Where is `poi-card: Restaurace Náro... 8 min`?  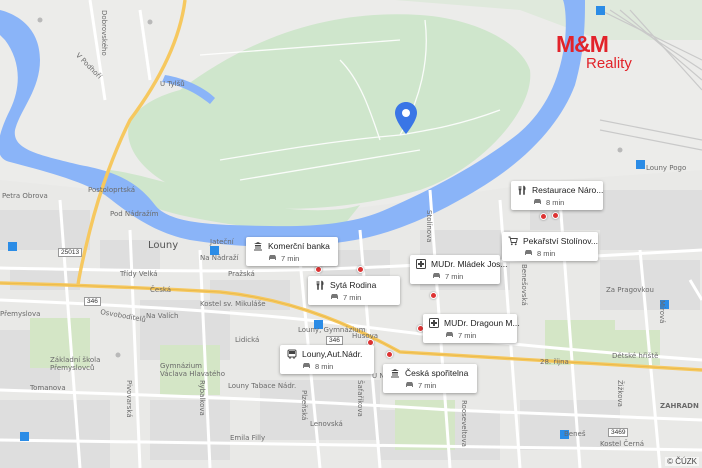
poi-card: Restaurace Náro... 8 min is located at coordinates (557, 195).